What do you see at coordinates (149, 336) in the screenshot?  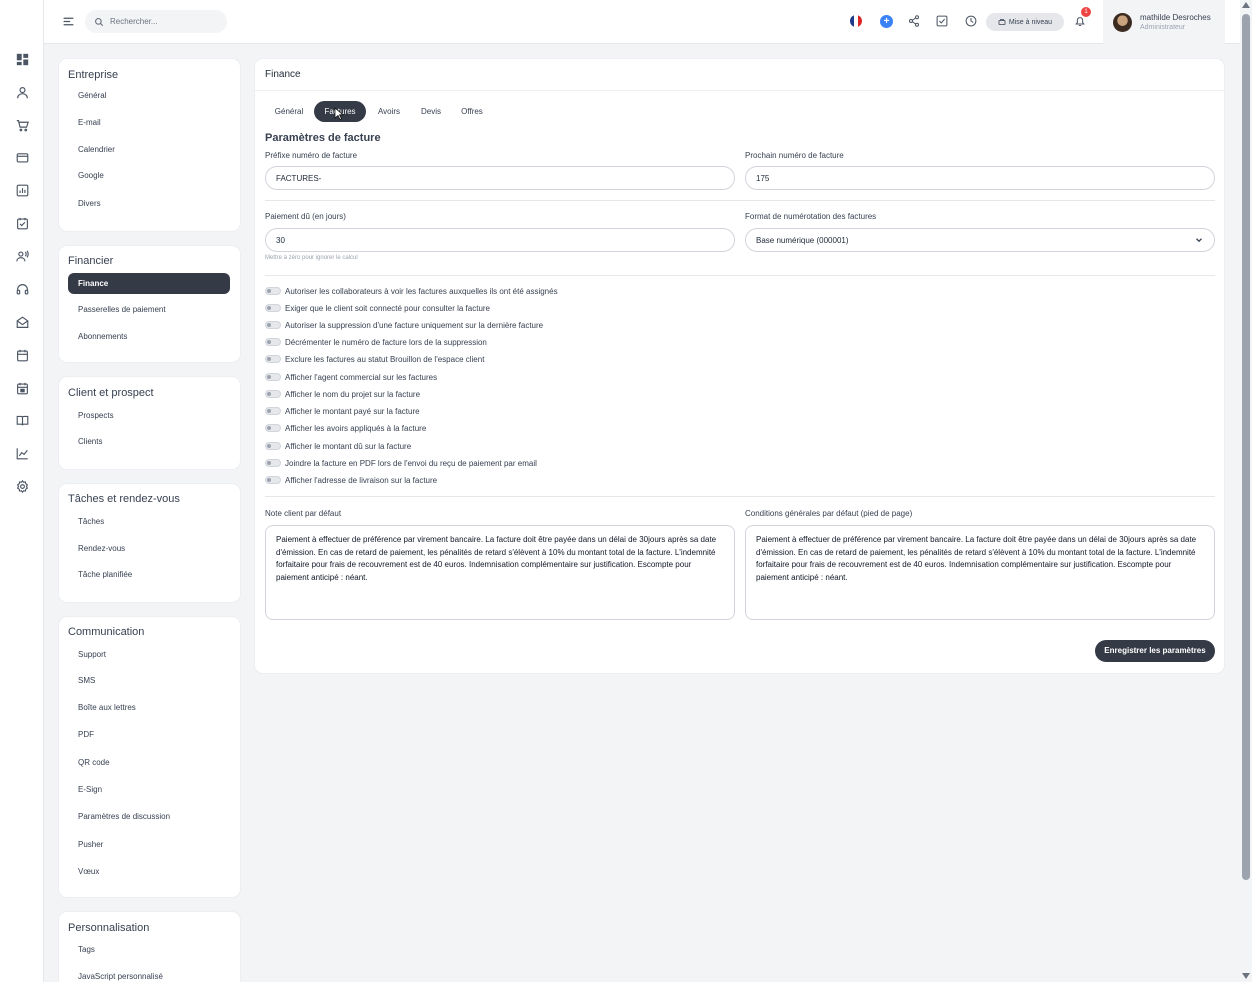 I see `sidebar-item-subscriptions: Abonnements` at bounding box center [149, 336].